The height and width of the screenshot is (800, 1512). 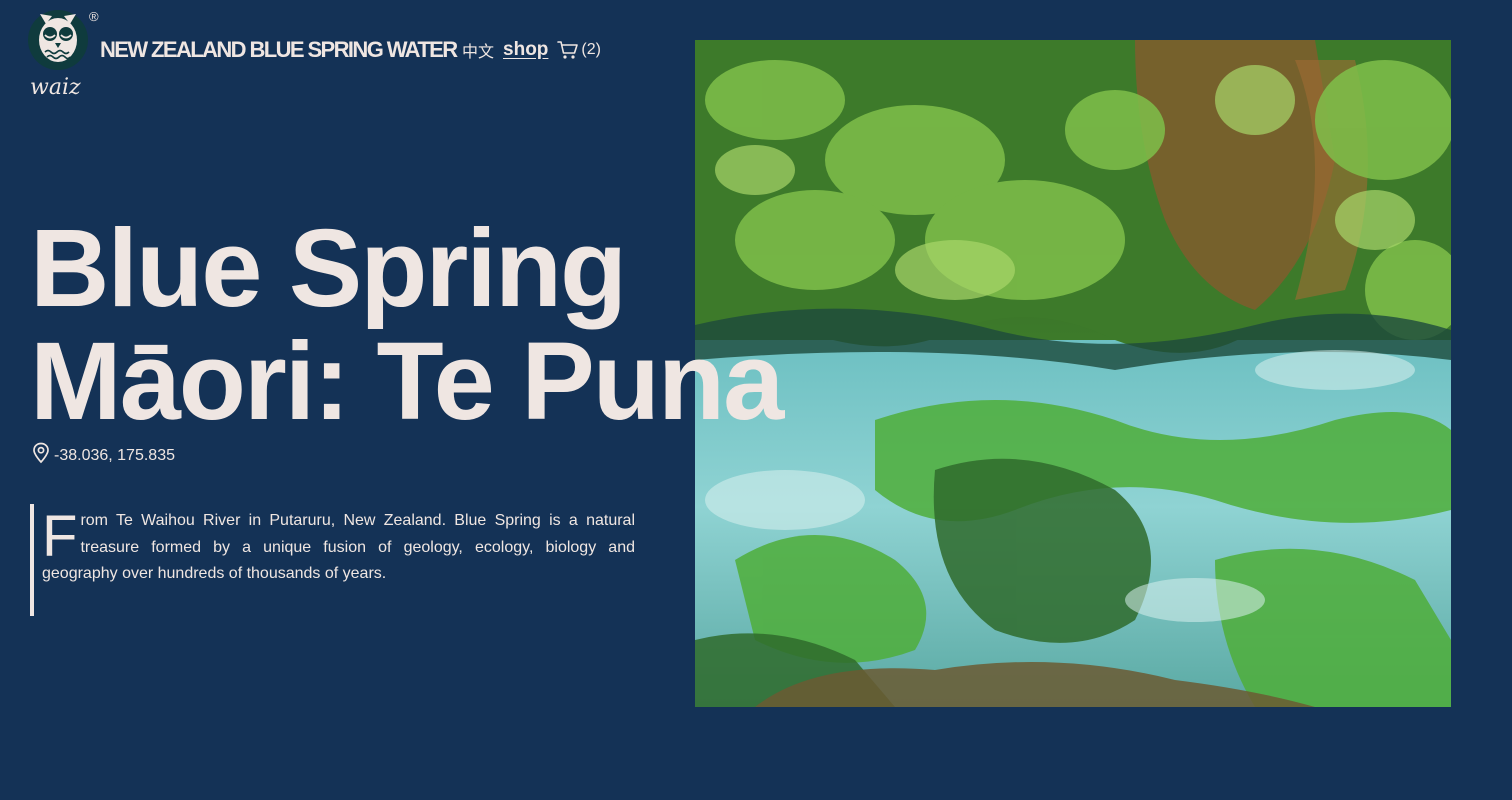 What do you see at coordinates (328, 268) in the screenshot?
I see `hero-title-line-1: Blue Spring` at bounding box center [328, 268].